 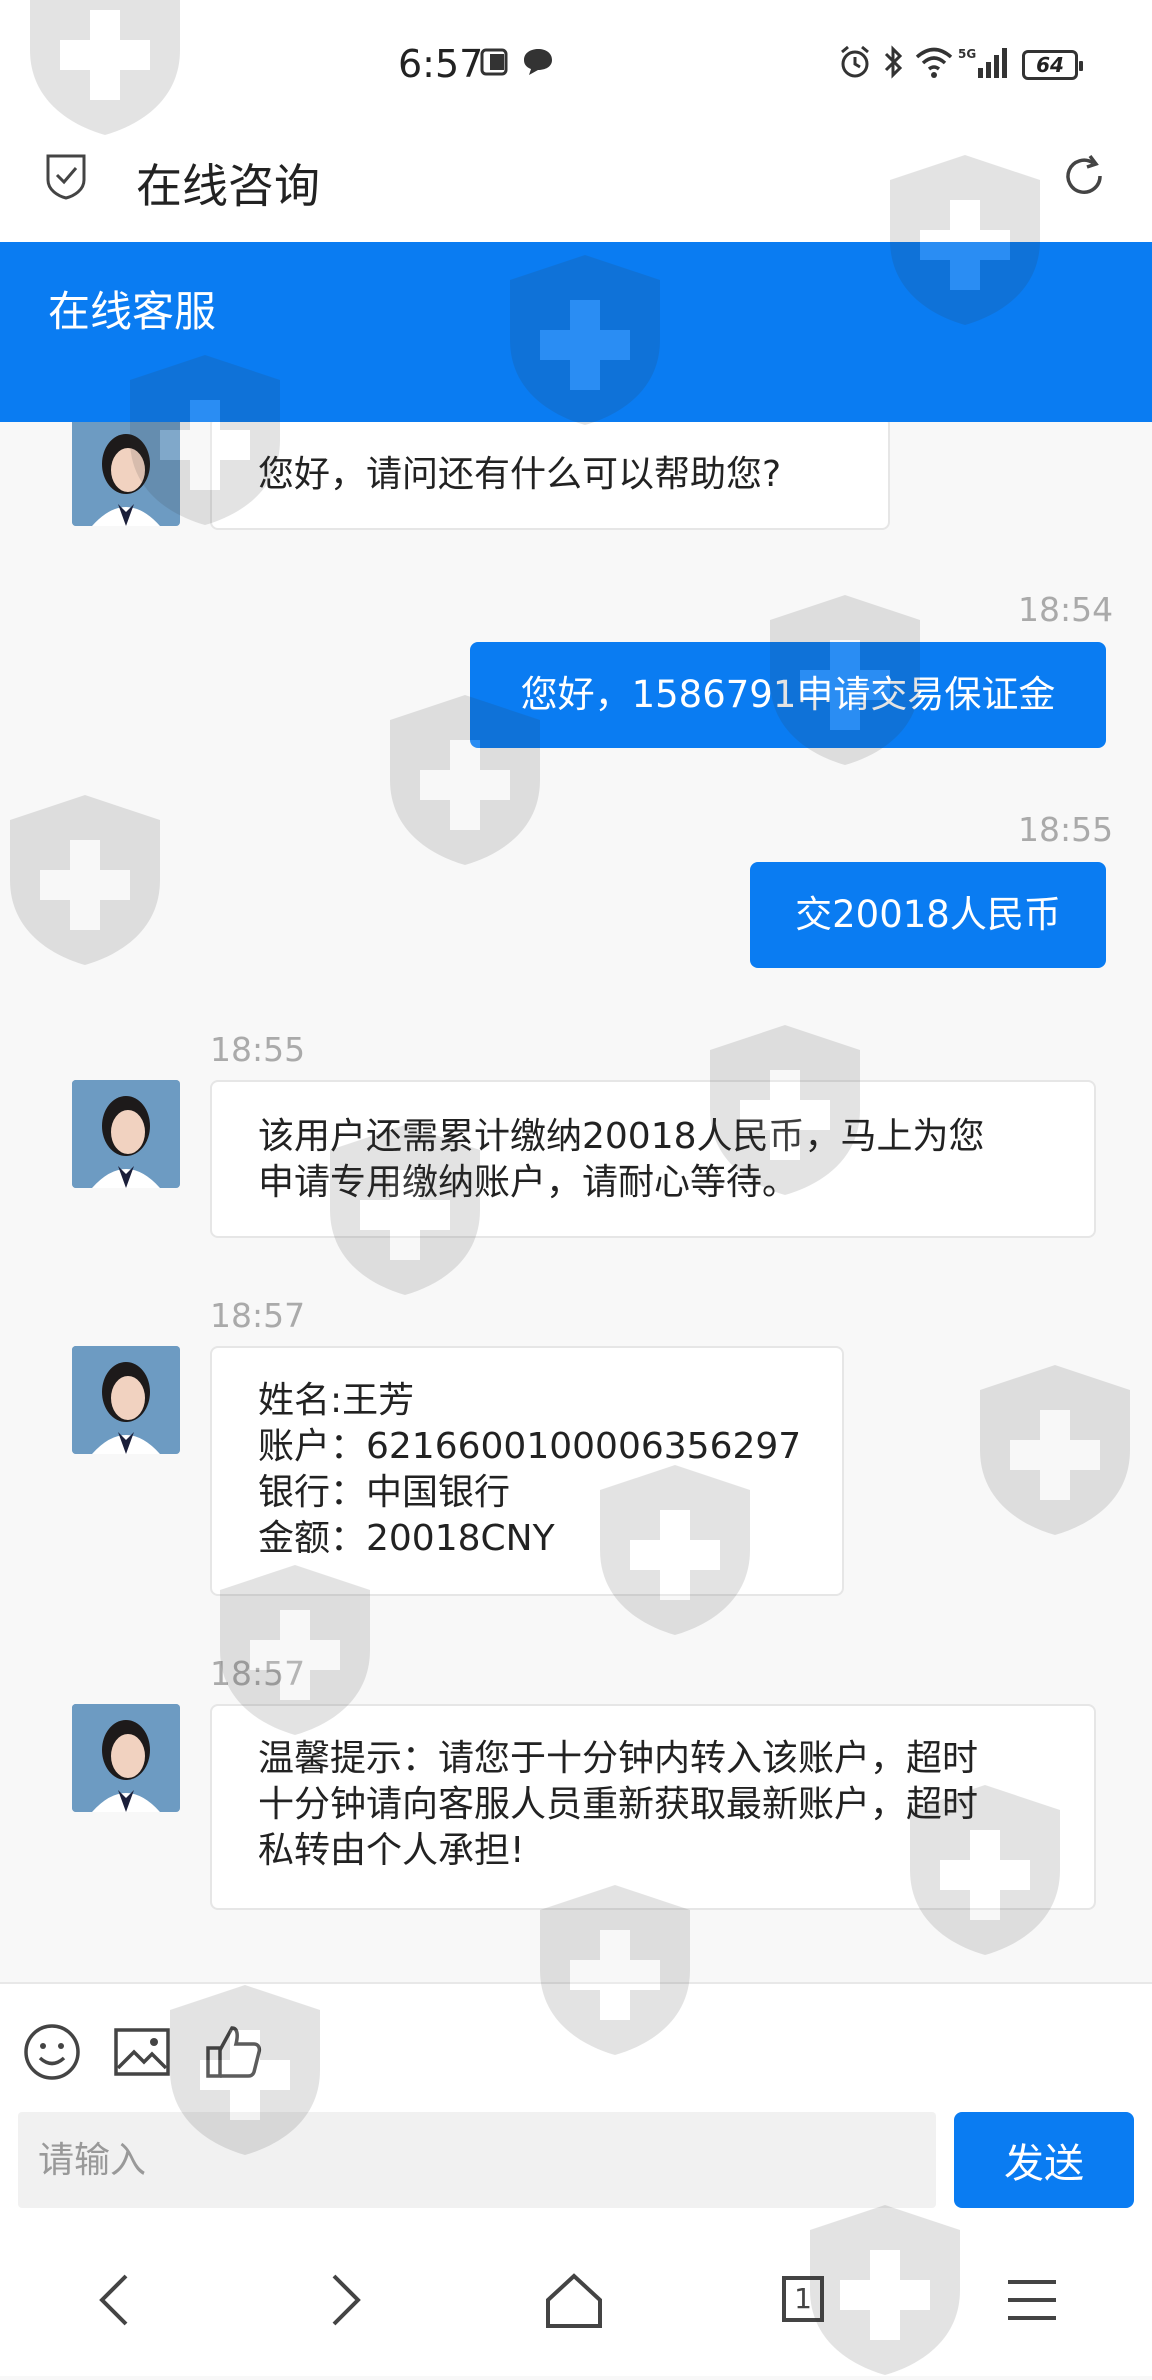 What do you see at coordinates (528, 1182) in the screenshot?
I see `message-line: 申请专用缴纳账户，请耐心等待。` at bounding box center [528, 1182].